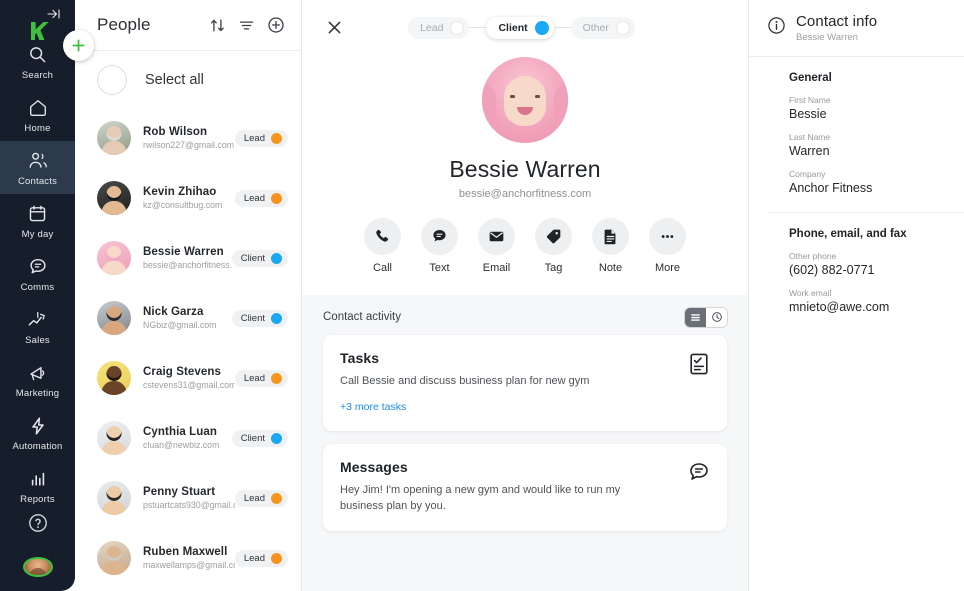  I want to click on contact-info-title: Contact info, so click(837, 21).